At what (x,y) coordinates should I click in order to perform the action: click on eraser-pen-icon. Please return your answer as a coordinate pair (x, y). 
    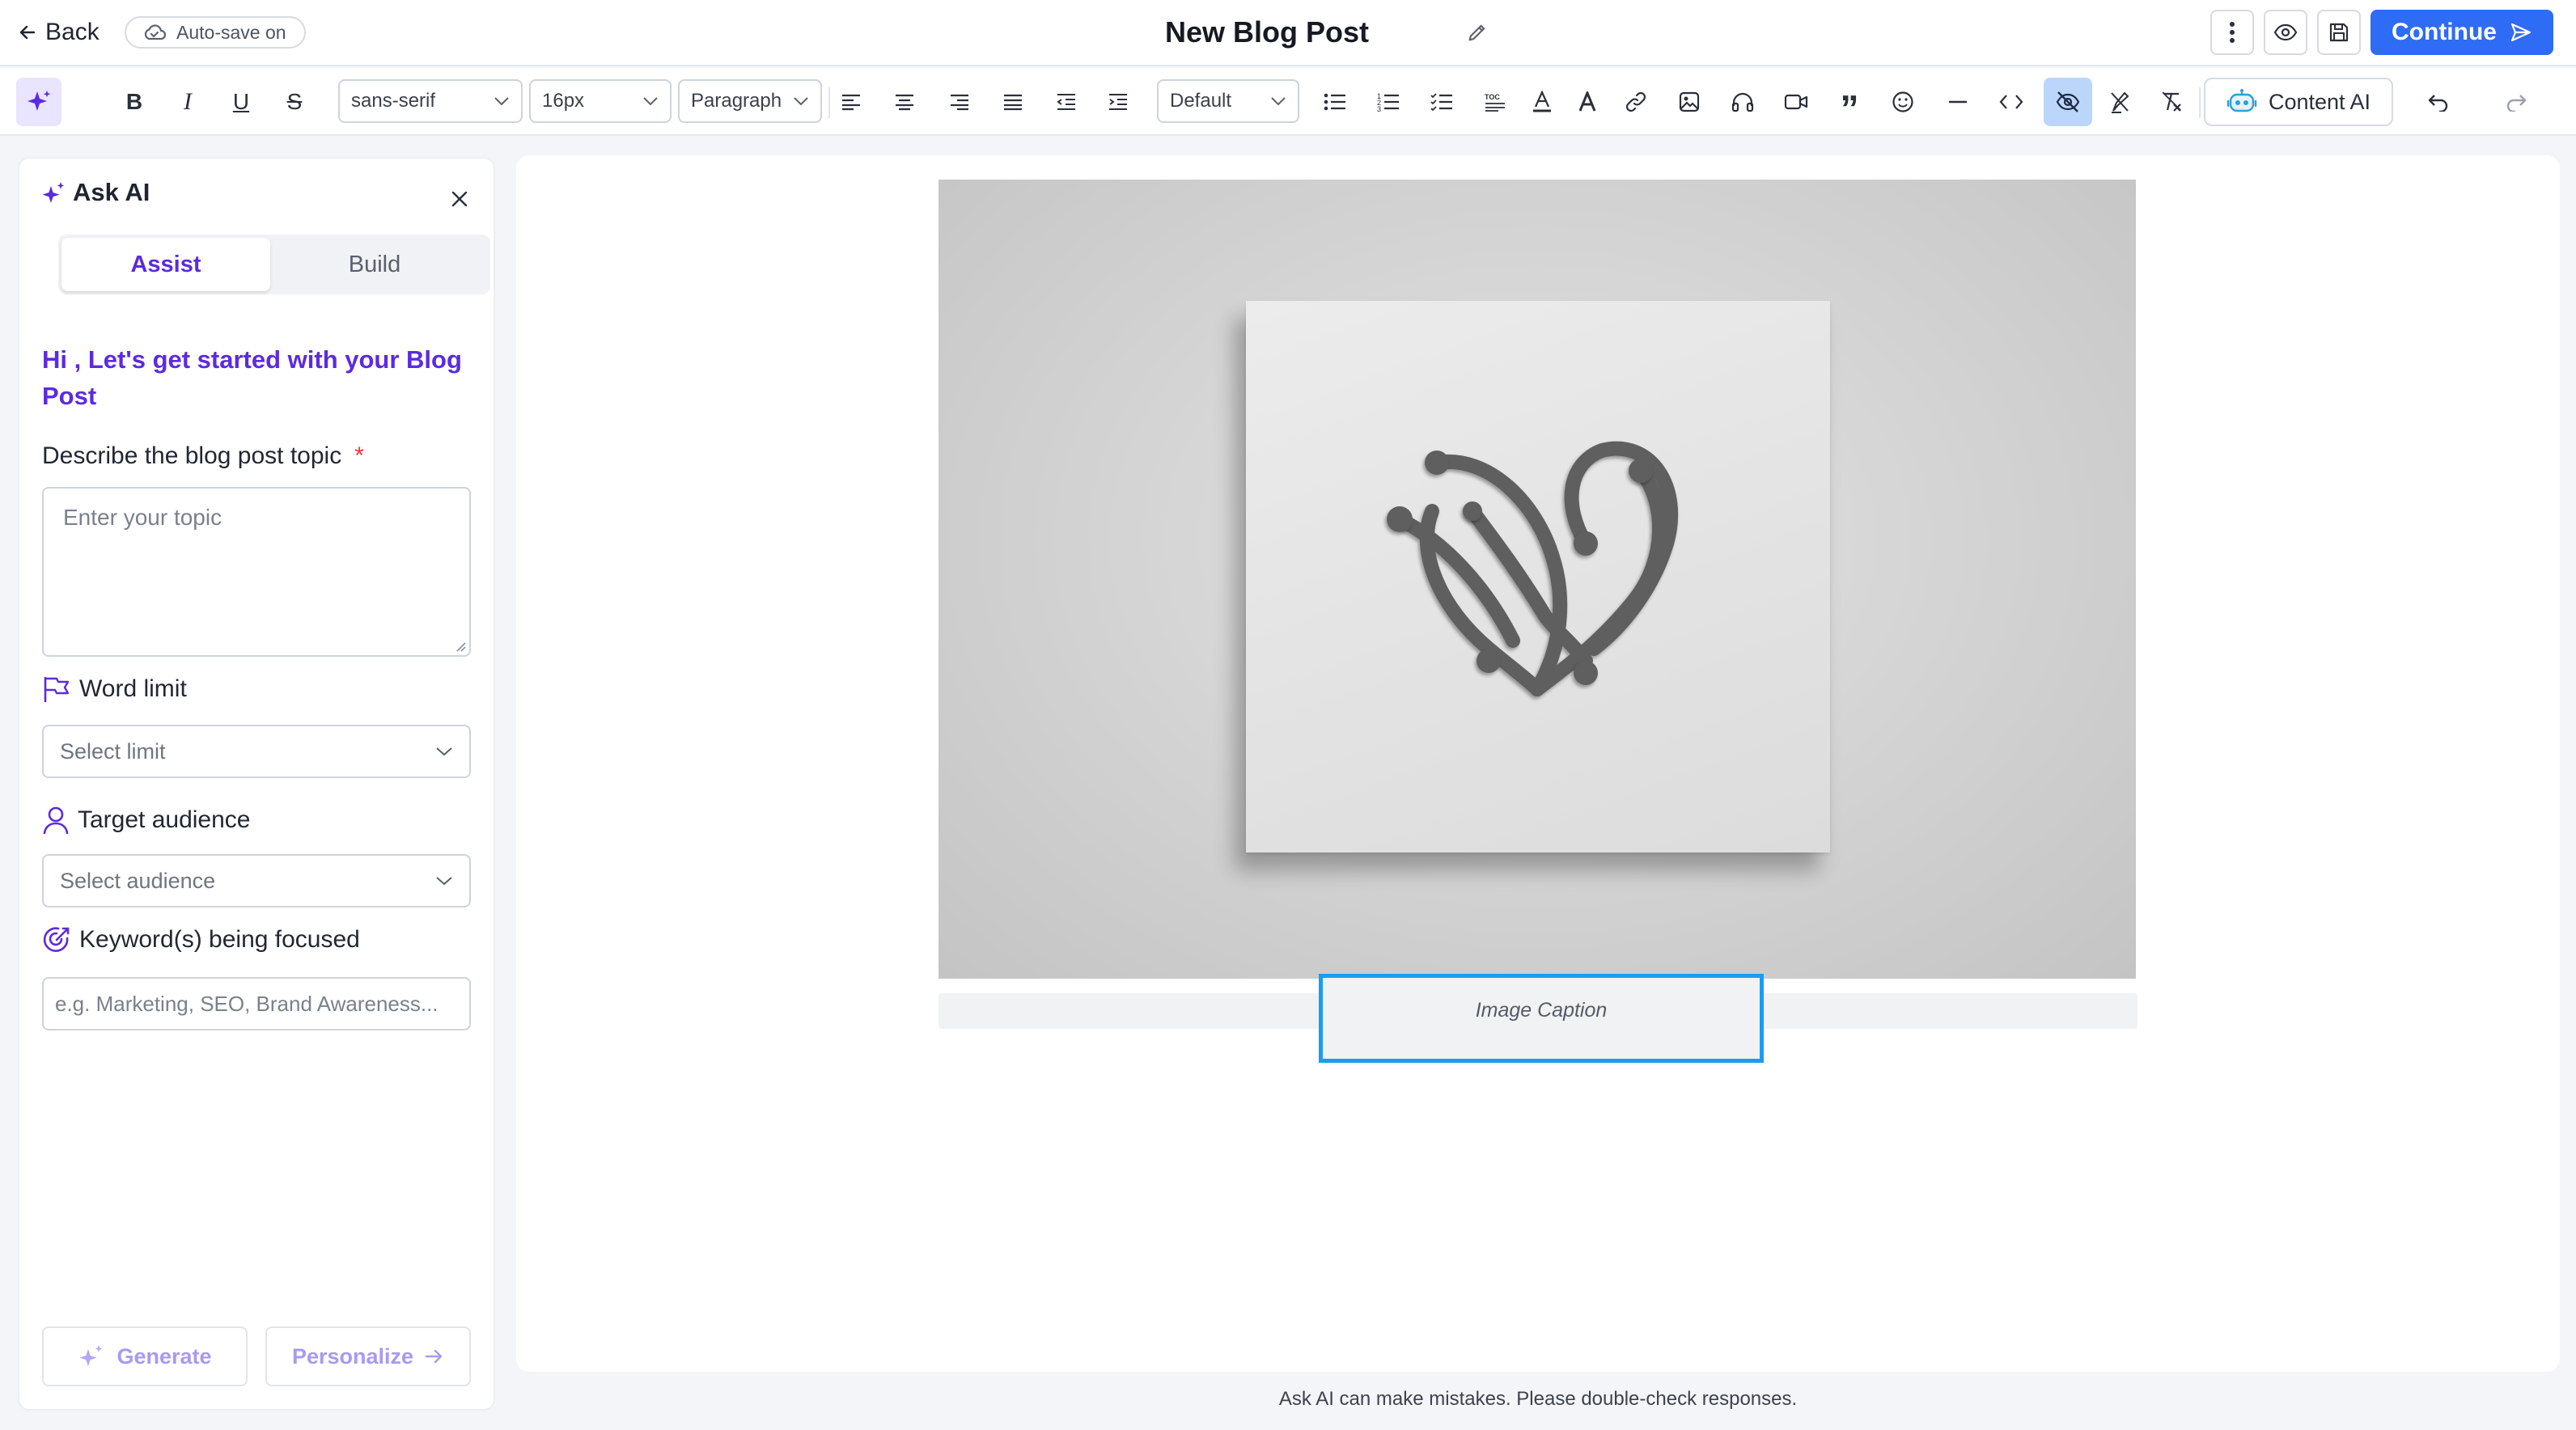
    Looking at the image, I should click on (2119, 102).